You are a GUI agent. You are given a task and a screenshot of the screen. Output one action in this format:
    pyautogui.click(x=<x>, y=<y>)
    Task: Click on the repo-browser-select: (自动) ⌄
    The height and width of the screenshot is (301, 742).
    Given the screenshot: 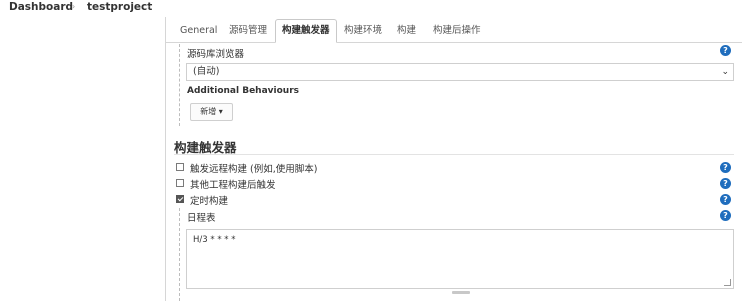 What is the action you would take?
    pyautogui.click(x=460, y=72)
    